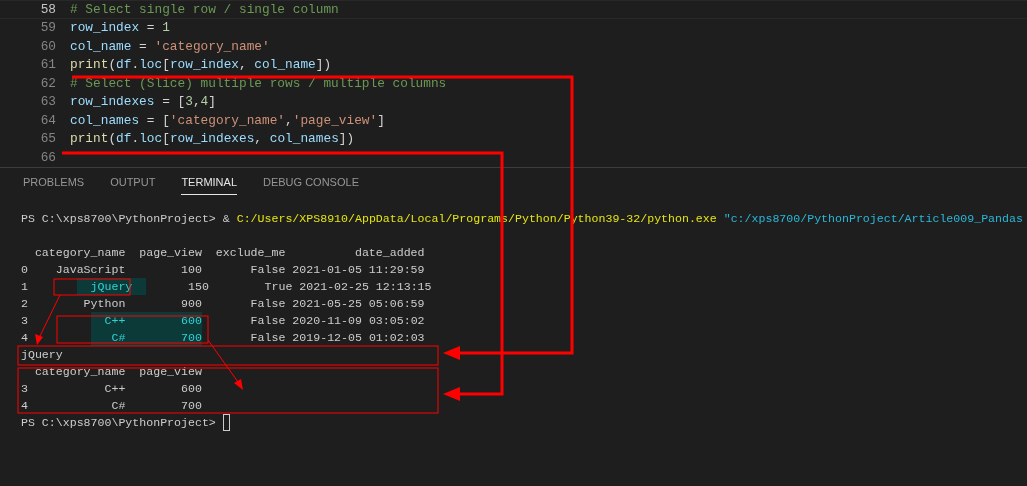  What do you see at coordinates (120, 28) in the screenshot?
I see `code-text: row_index = 1` at bounding box center [120, 28].